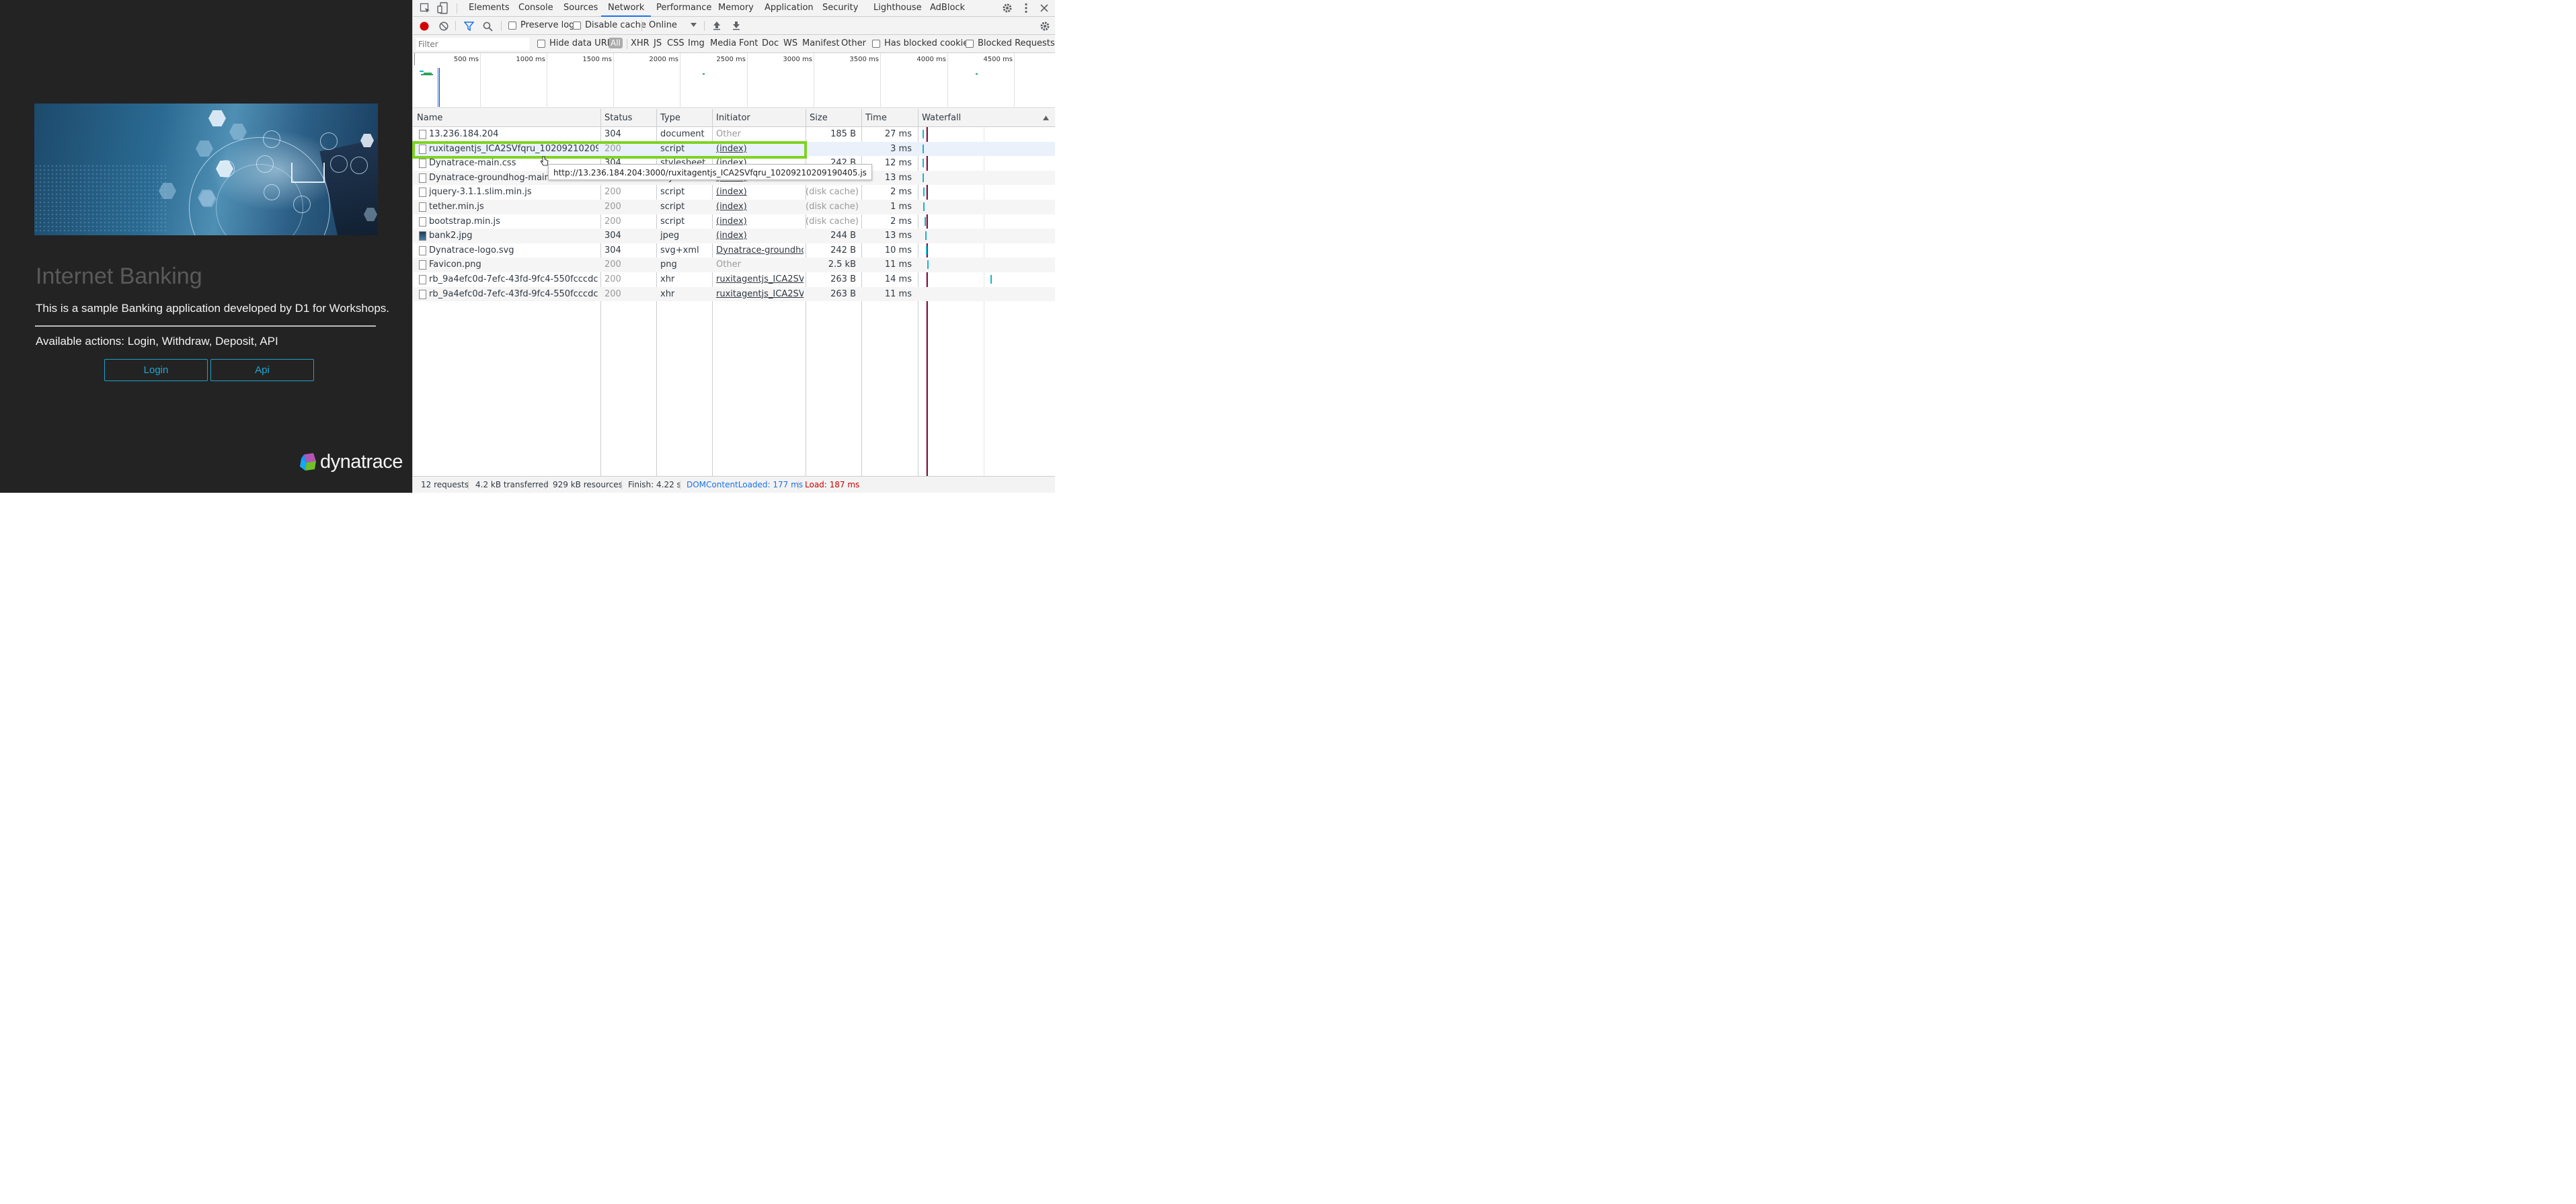 The image size is (2576, 1204). What do you see at coordinates (697, 43) in the screenshot?
I see `filter-type-img: Img` at bounding box center [697, 43].